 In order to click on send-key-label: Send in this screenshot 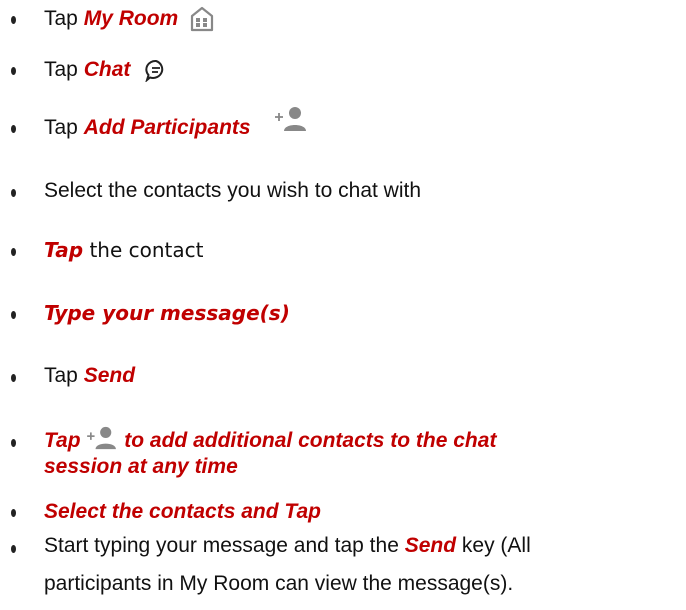, I will do `click(430, 545)`.